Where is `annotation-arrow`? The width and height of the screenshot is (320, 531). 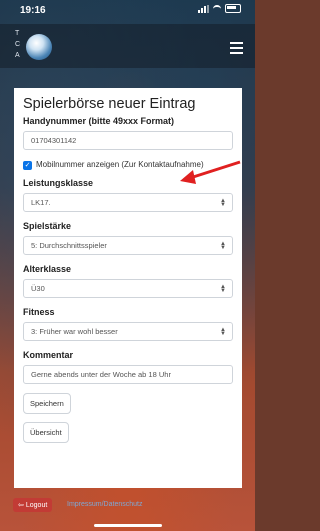
annotation-arrow is located at coordinates (210, 172).